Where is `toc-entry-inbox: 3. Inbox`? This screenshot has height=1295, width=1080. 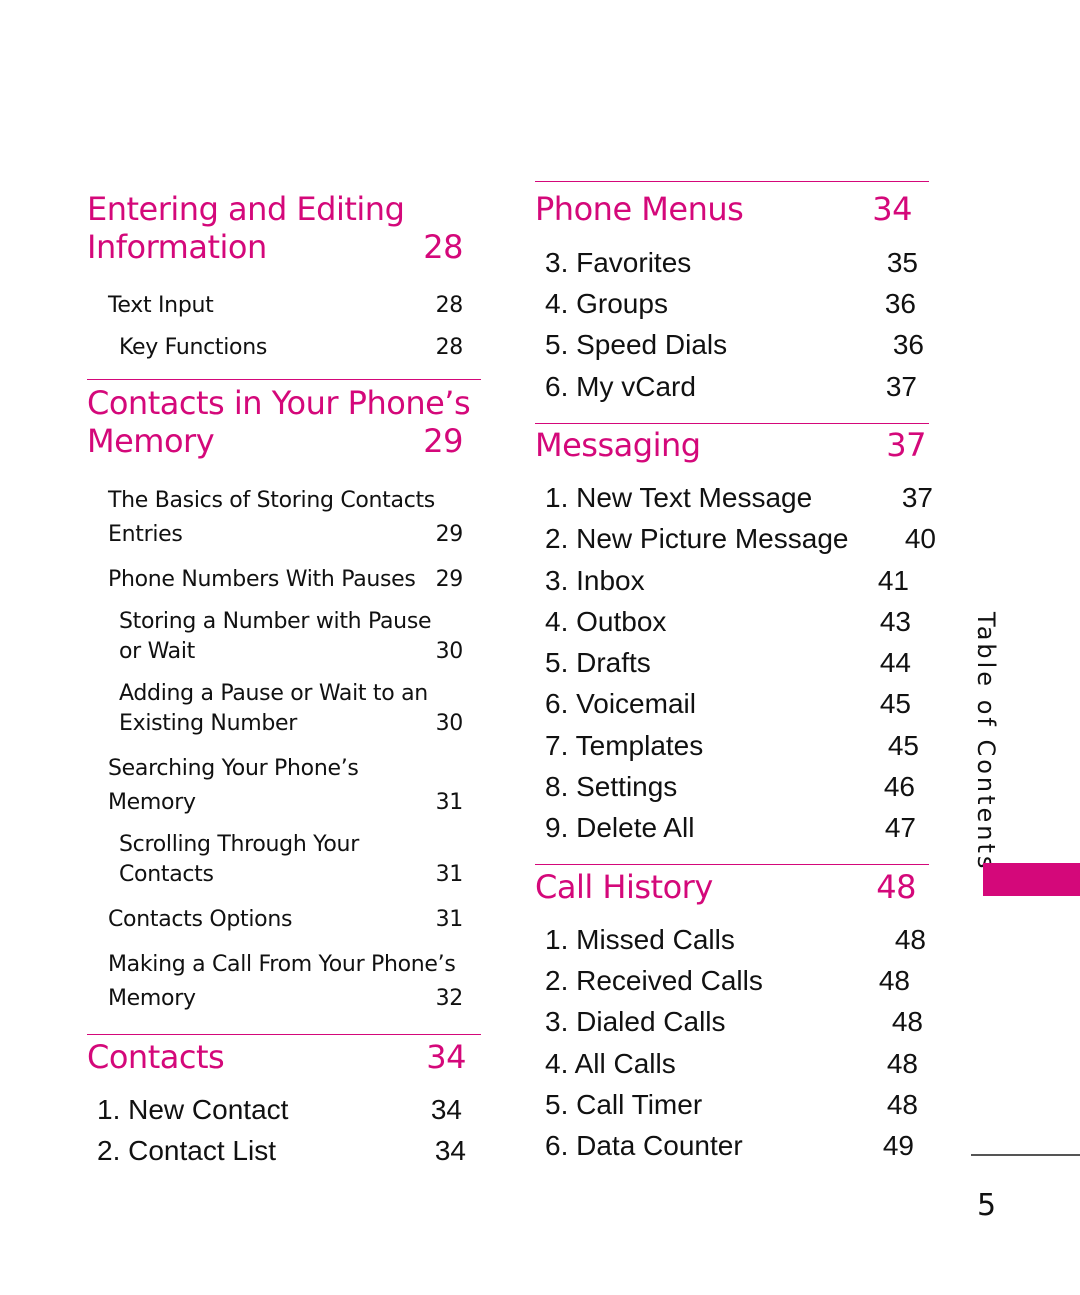
toc-entry-inbox: 3. Inbox is located at coordinates (595, 581).